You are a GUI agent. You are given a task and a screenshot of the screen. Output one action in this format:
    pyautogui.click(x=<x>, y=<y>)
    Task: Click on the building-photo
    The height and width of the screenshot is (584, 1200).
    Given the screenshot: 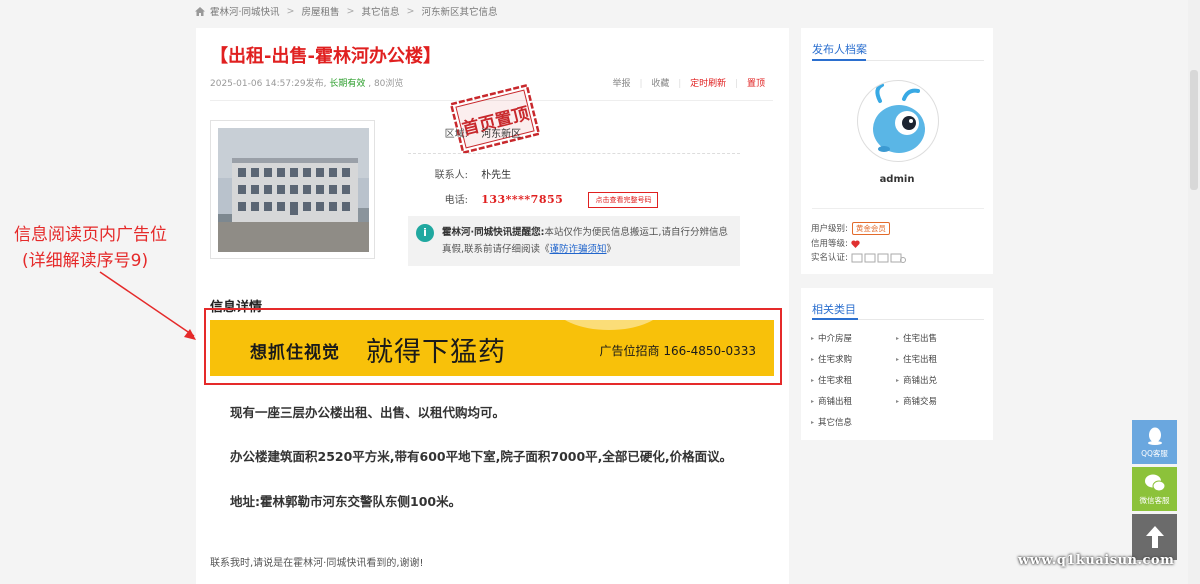 What is the action you would take?
    pyautogui.click(x=293, y=190)
    